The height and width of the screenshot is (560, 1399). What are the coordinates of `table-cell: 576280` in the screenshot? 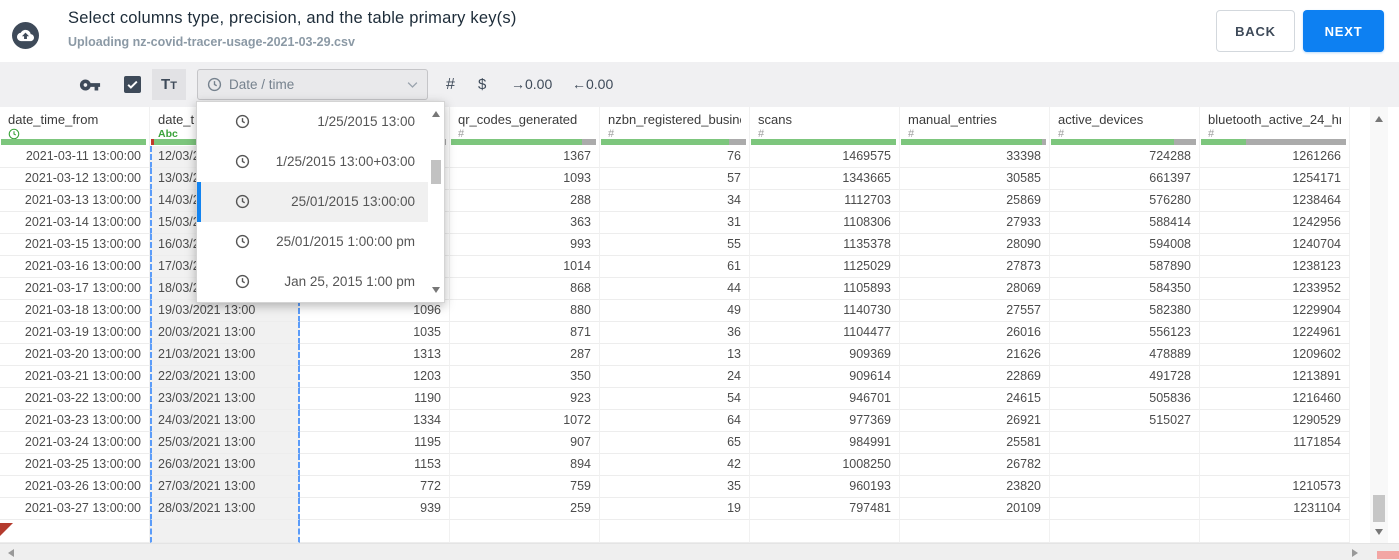 It's located at (1125, 201).